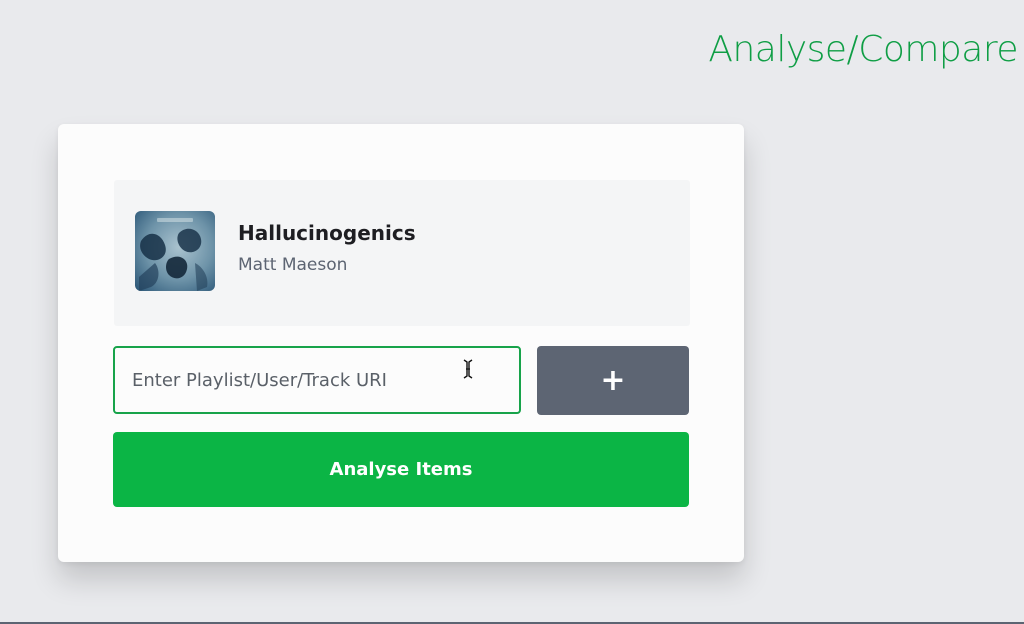 The image size is (1024, 624). I want to click on list-item: Hallucinogenics Matt Maeson, so click(275, 251).